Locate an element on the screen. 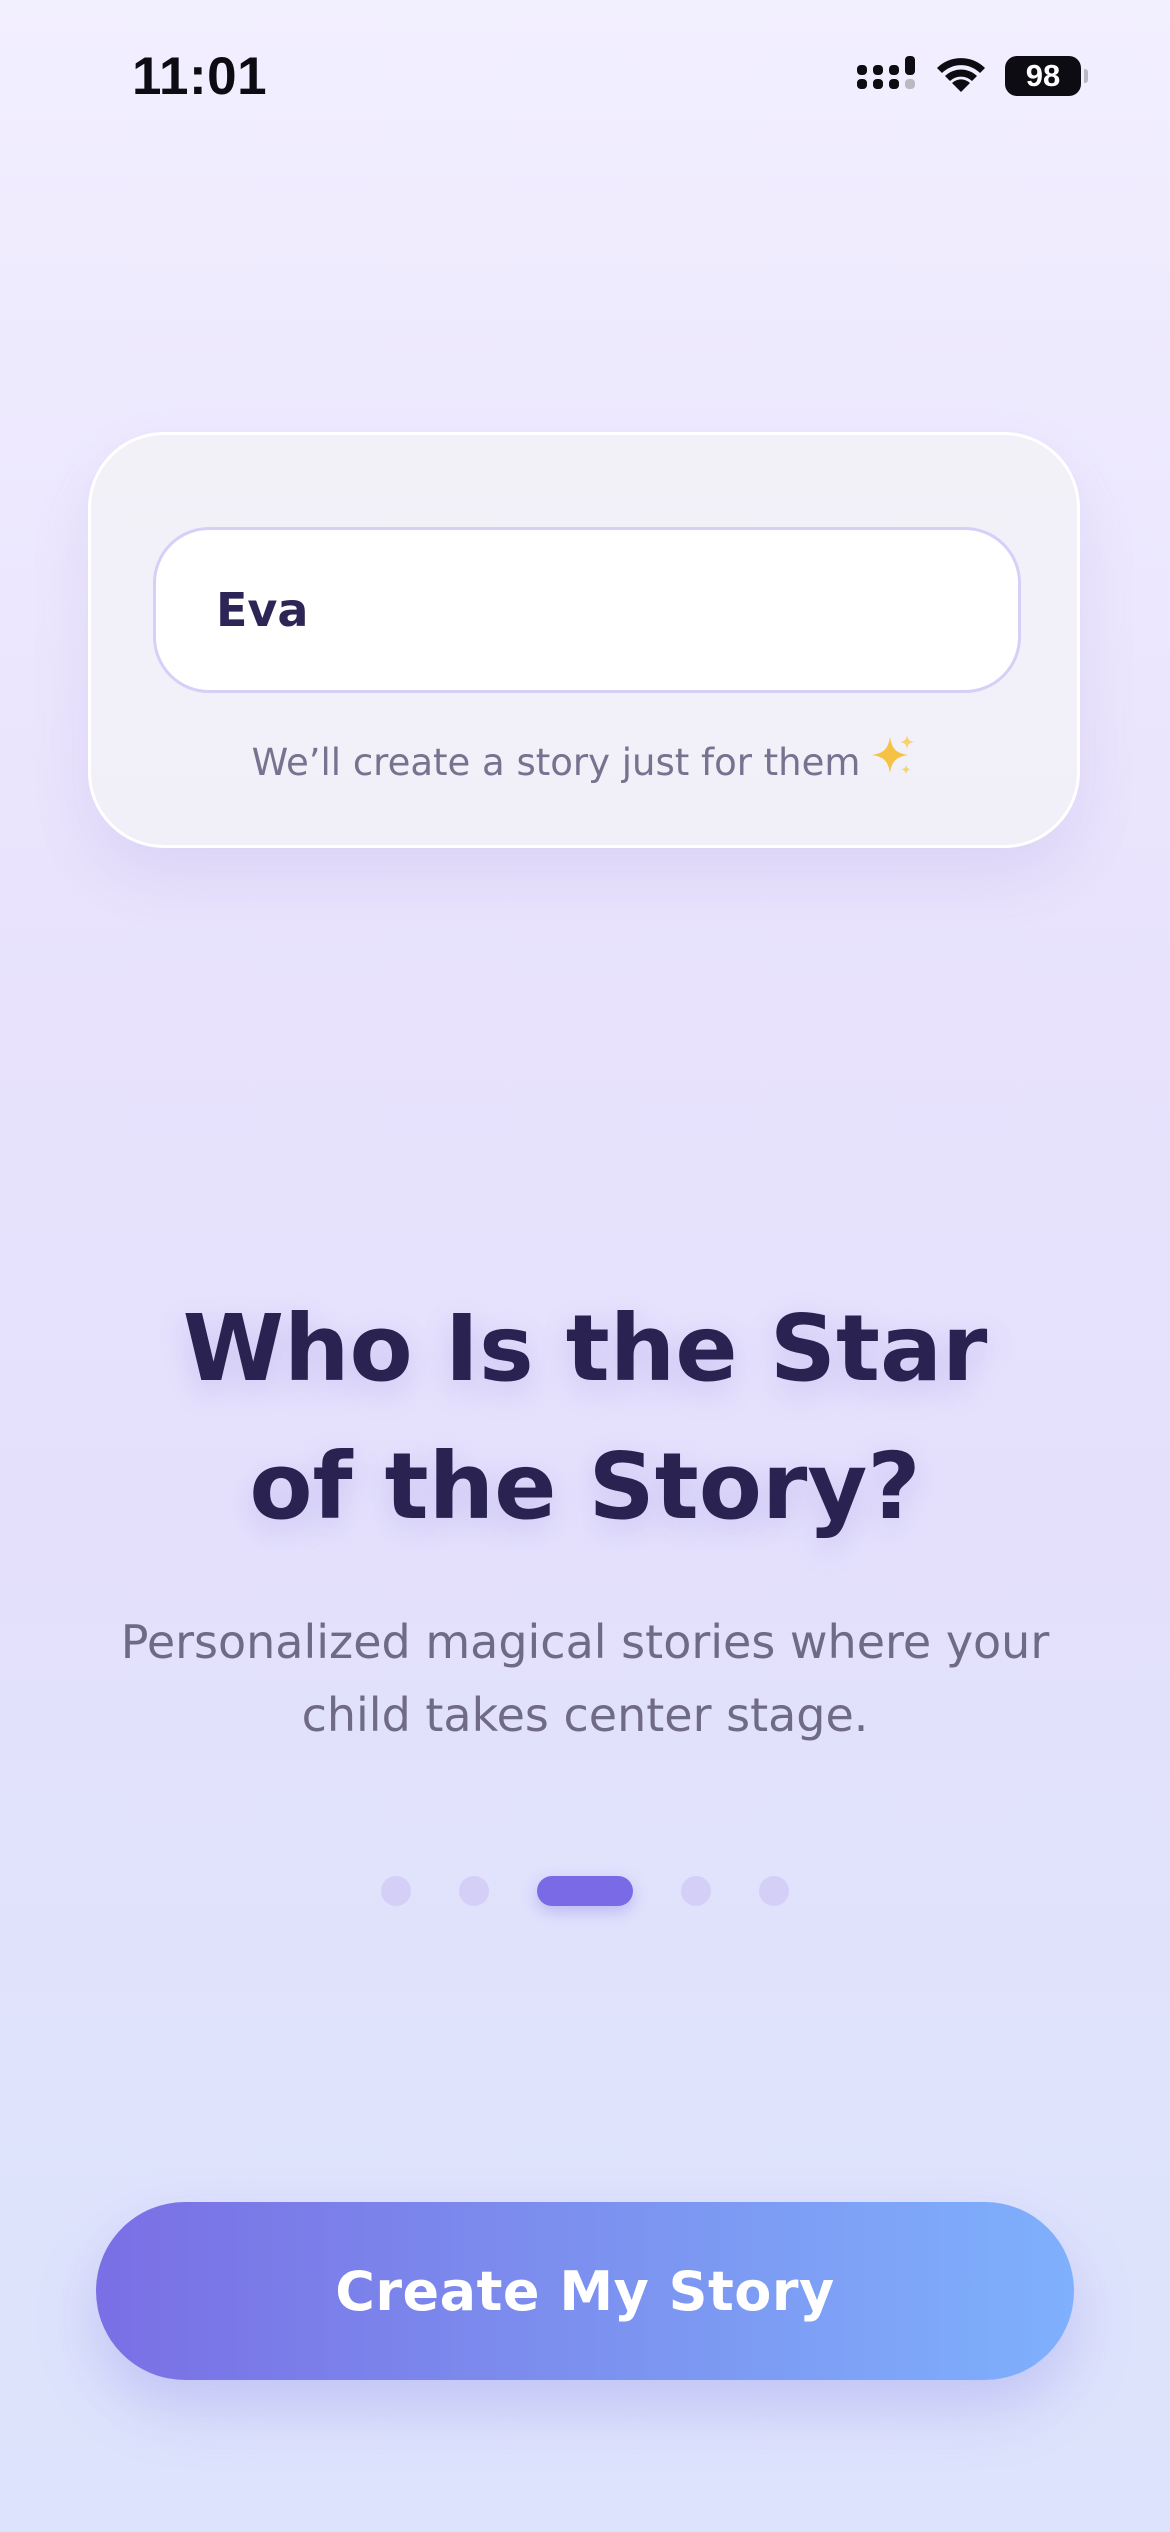  pagination-dot-active is located at coordinates (585, 1891).